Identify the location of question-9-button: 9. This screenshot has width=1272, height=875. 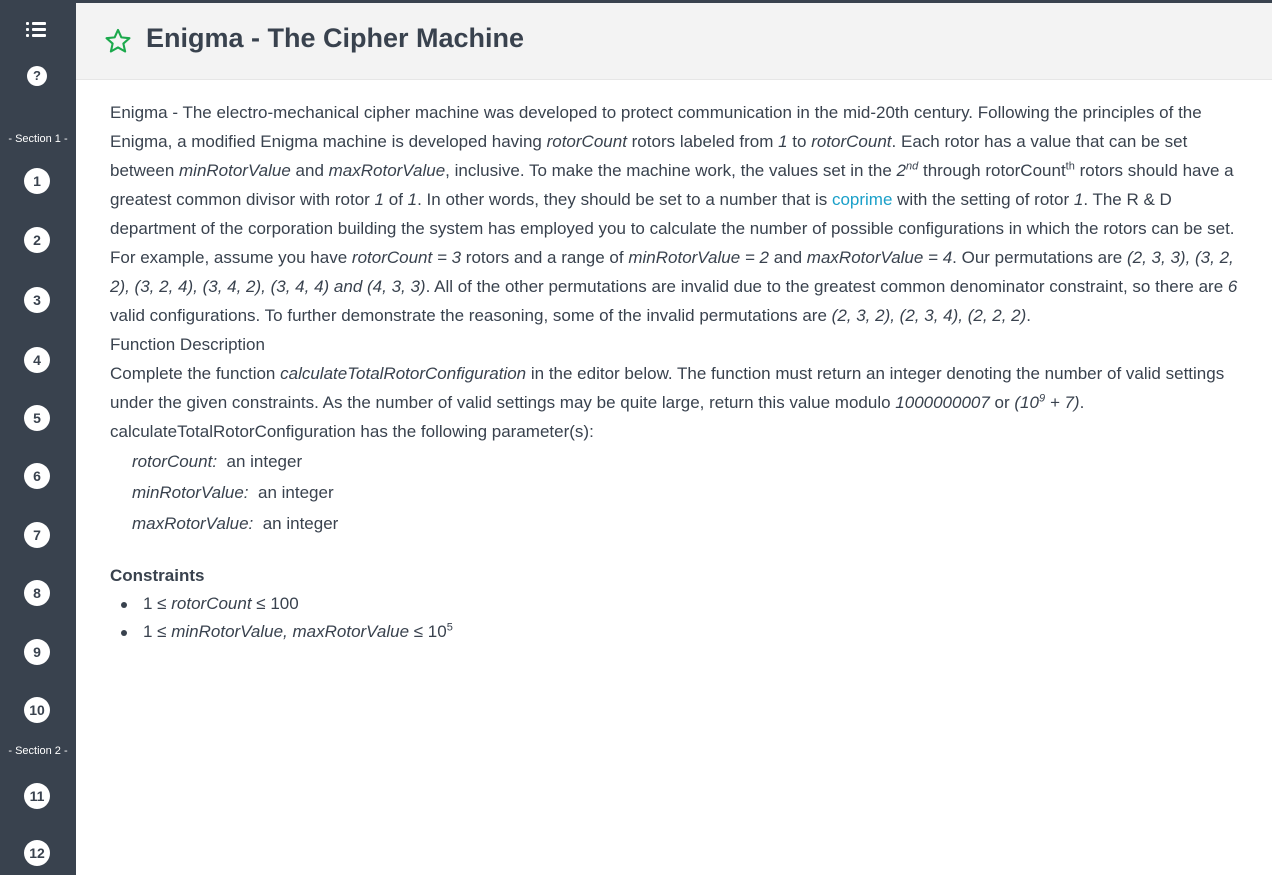
(37, 652).